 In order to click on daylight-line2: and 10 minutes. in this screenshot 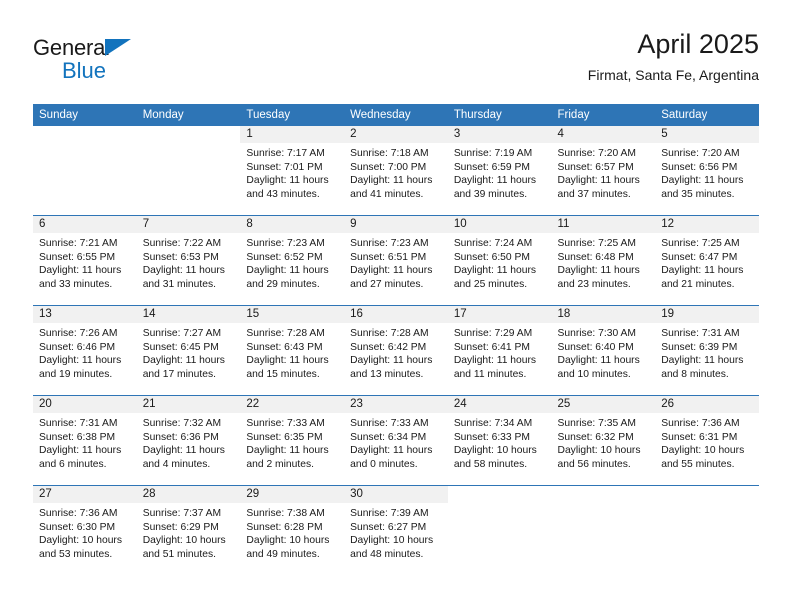, I will do `click(594, 374)`.